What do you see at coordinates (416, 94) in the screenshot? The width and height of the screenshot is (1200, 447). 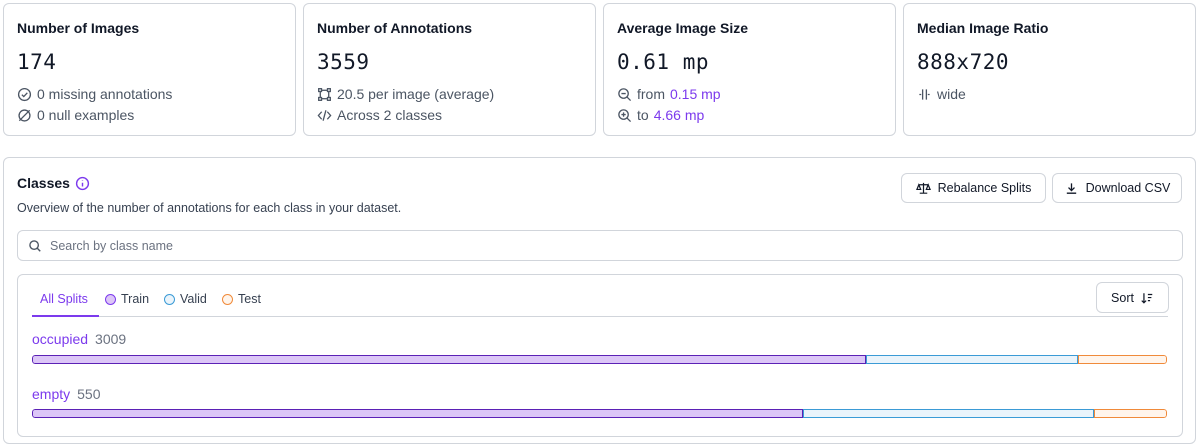 I see `per-image-text: 20.5 per image (average)` at bounding box center [416, 94].